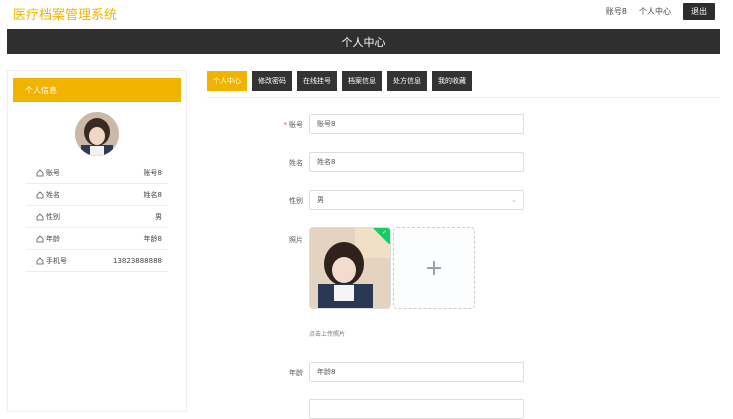  Describe the element at coordinates (366, 14) in the screenshot. I see `top-bar: 医疗档案管理系统 账号8 个人中心 退出` at that location.